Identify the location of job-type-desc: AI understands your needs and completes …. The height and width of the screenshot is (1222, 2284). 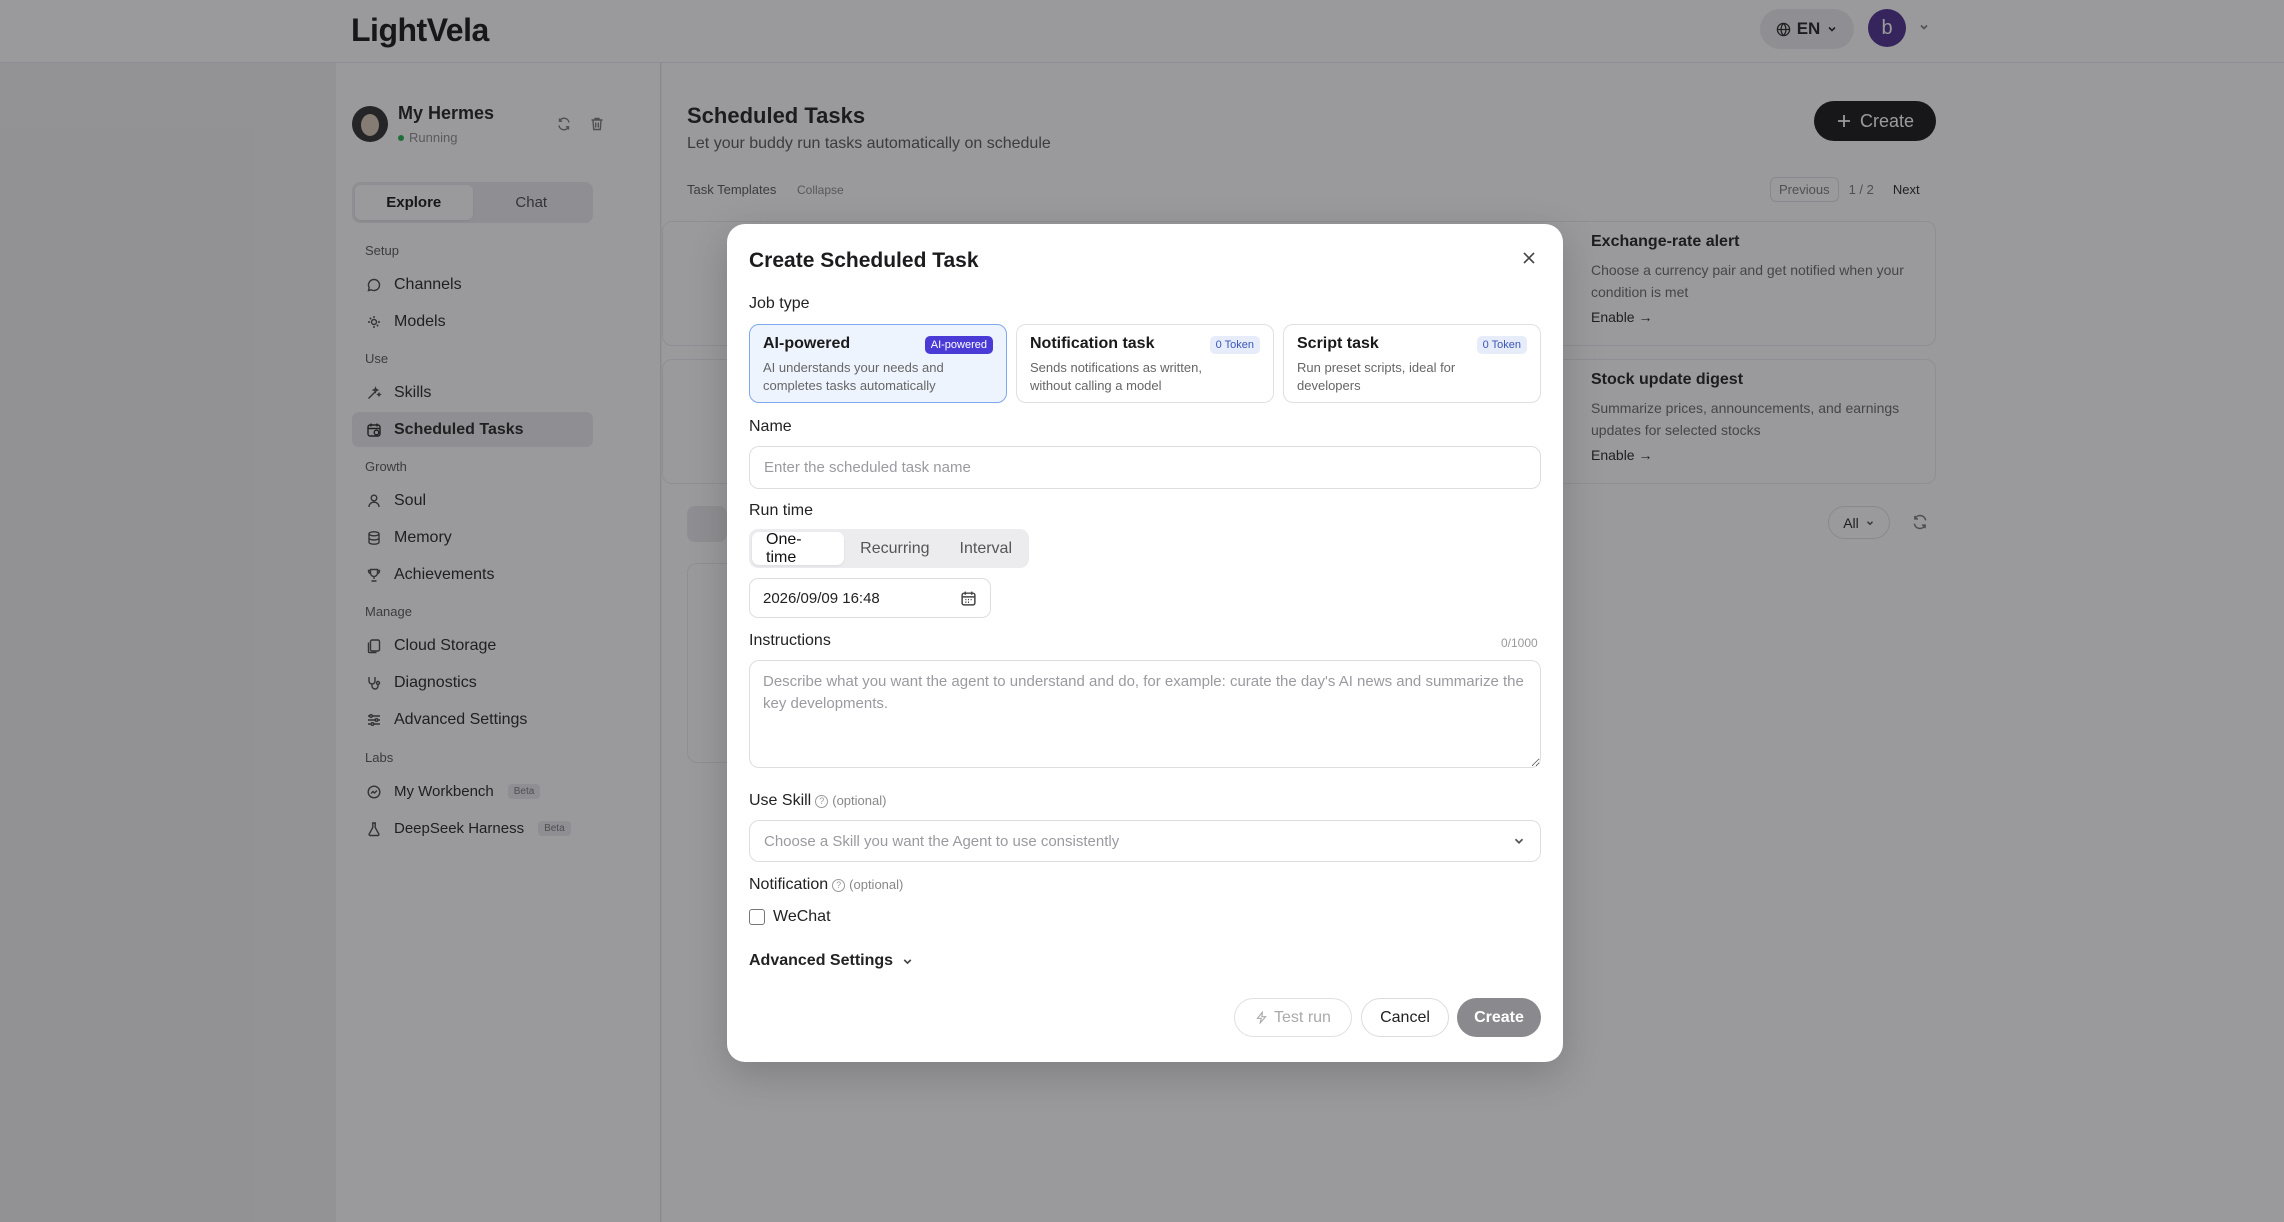
(853, 376).